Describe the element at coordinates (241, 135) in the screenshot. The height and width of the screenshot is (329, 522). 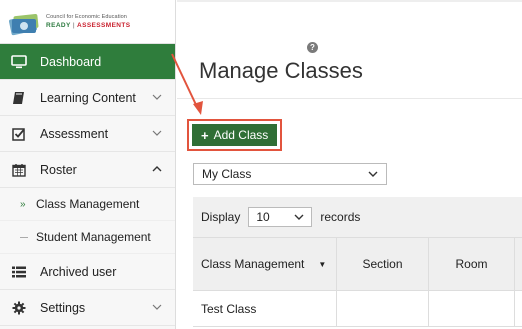
I see `add-class-label: Add Class` at that location.